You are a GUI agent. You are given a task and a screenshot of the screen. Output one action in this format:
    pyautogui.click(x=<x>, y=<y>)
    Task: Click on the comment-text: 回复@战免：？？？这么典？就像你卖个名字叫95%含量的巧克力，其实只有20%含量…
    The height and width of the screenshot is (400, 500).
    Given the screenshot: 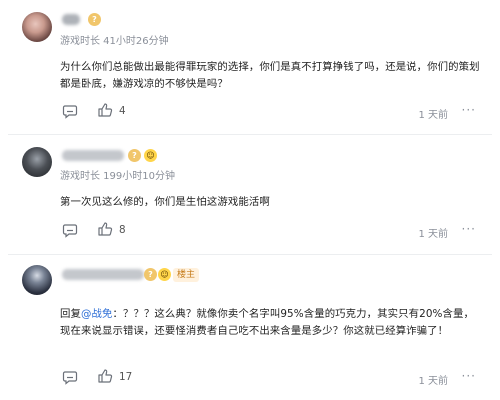 What is the action you would take?
    pyautogui.click(x=270, y=323)
    